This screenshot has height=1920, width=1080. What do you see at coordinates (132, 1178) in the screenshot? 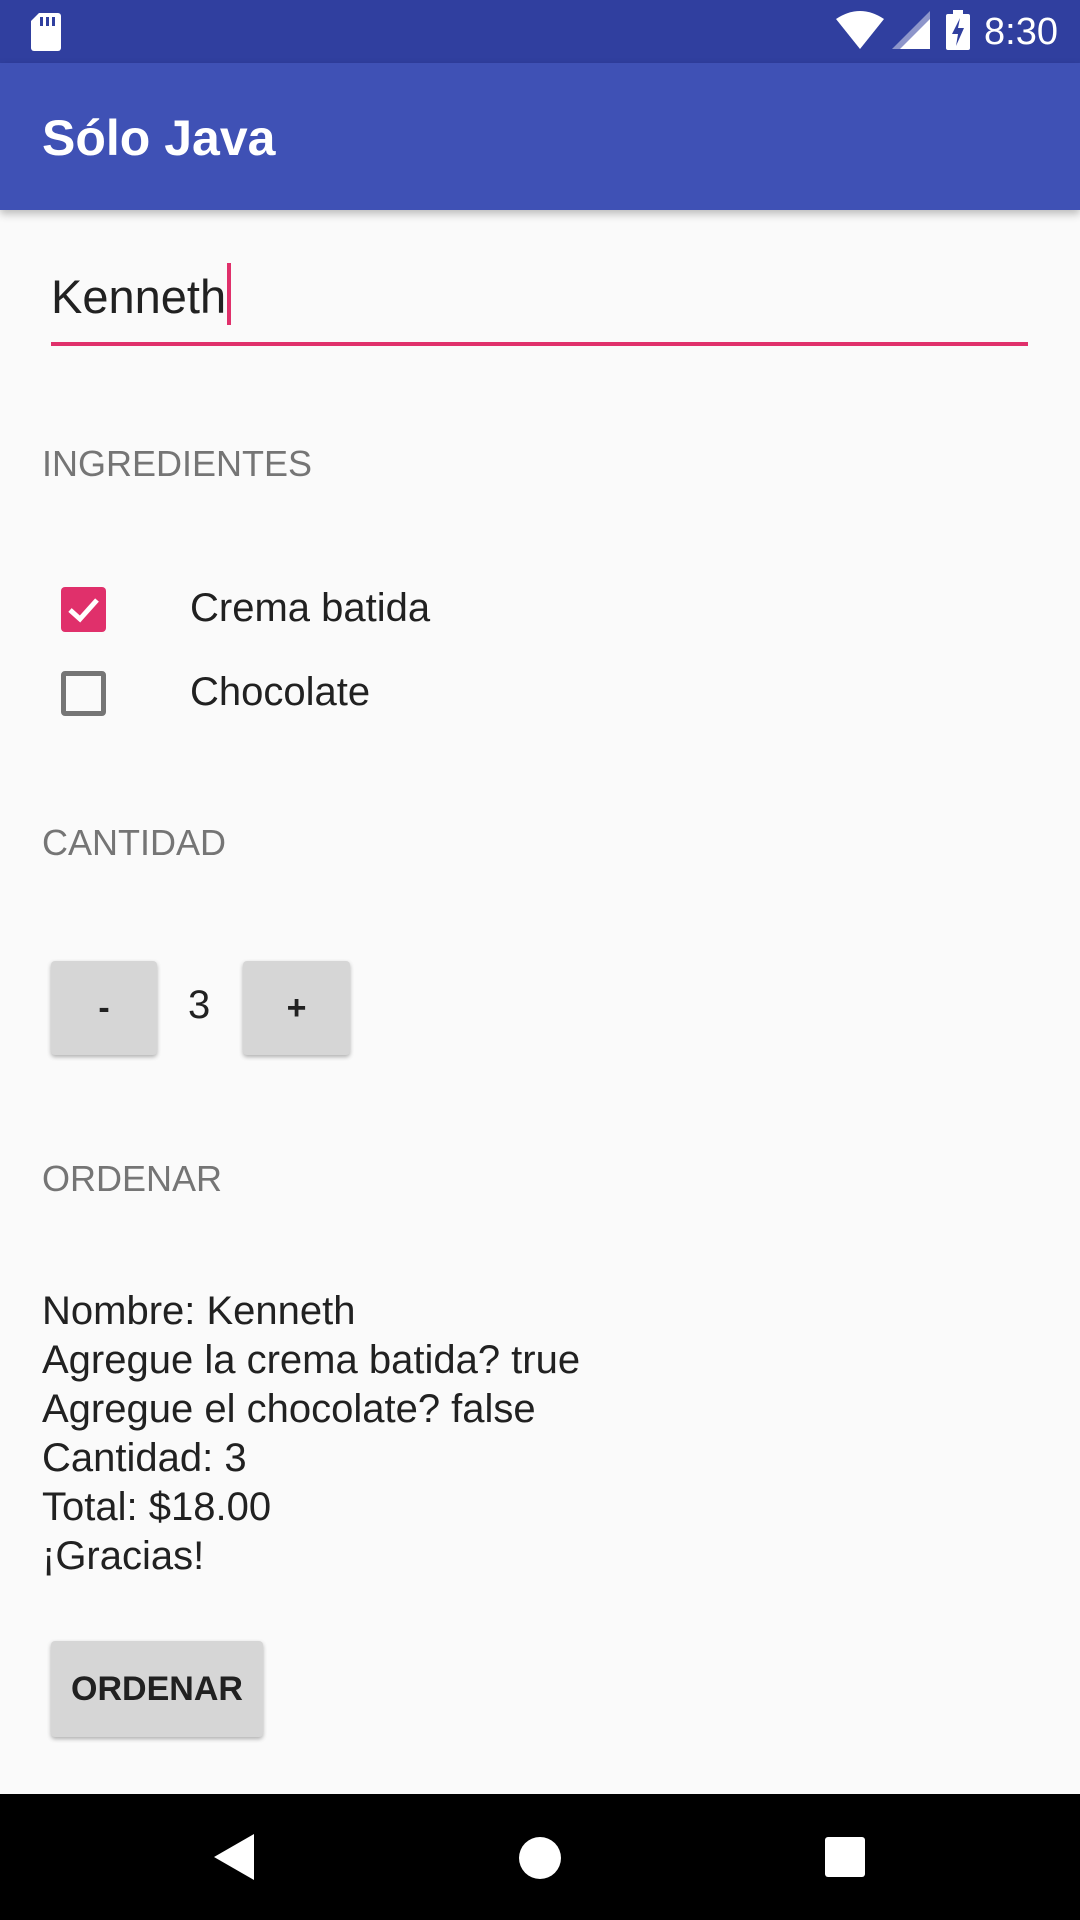
I see `order-header: ORDENAR` at bounding box center [132, 1178].